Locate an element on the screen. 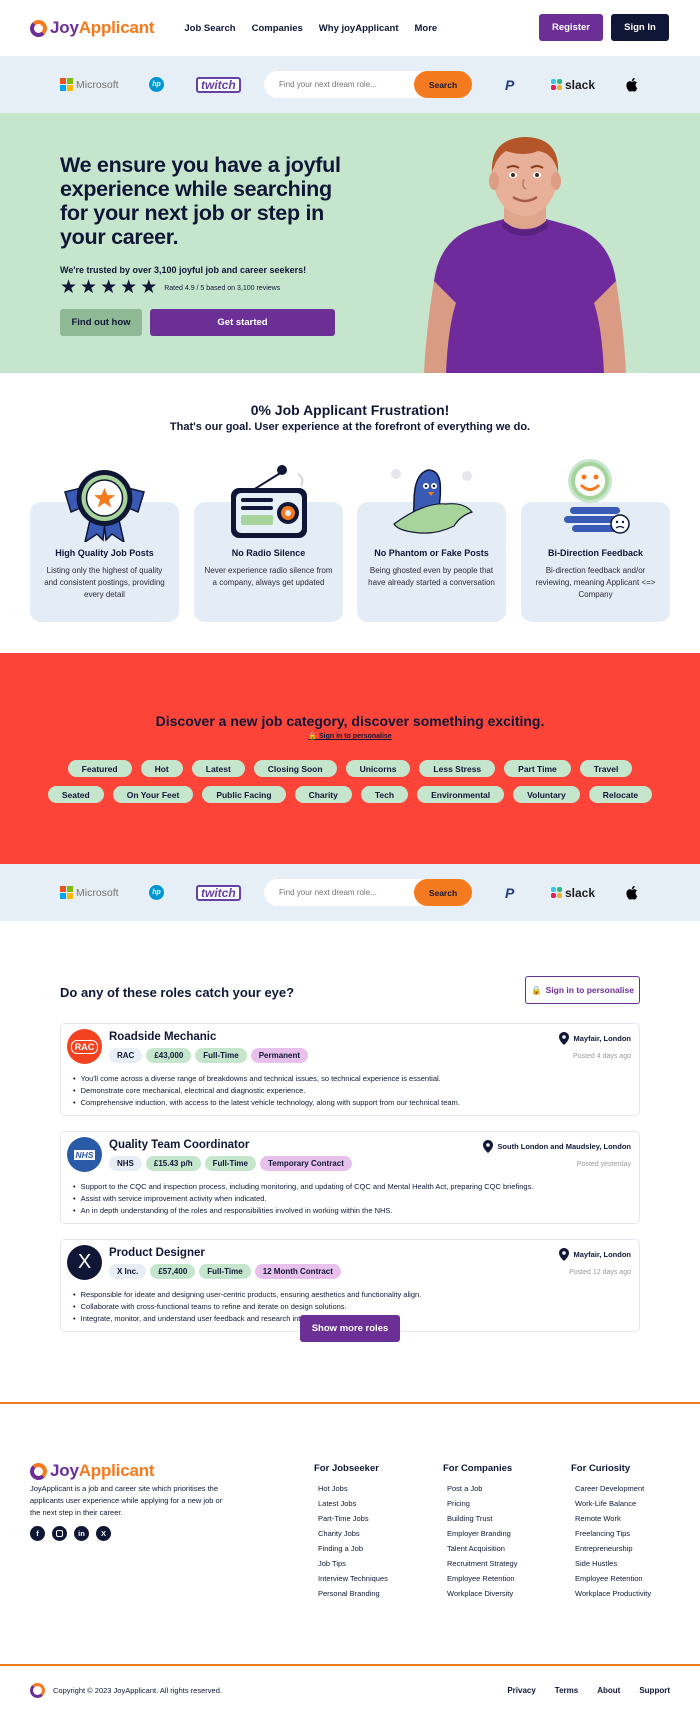  get-started-button: Get started is located at coordinates (242, 322).